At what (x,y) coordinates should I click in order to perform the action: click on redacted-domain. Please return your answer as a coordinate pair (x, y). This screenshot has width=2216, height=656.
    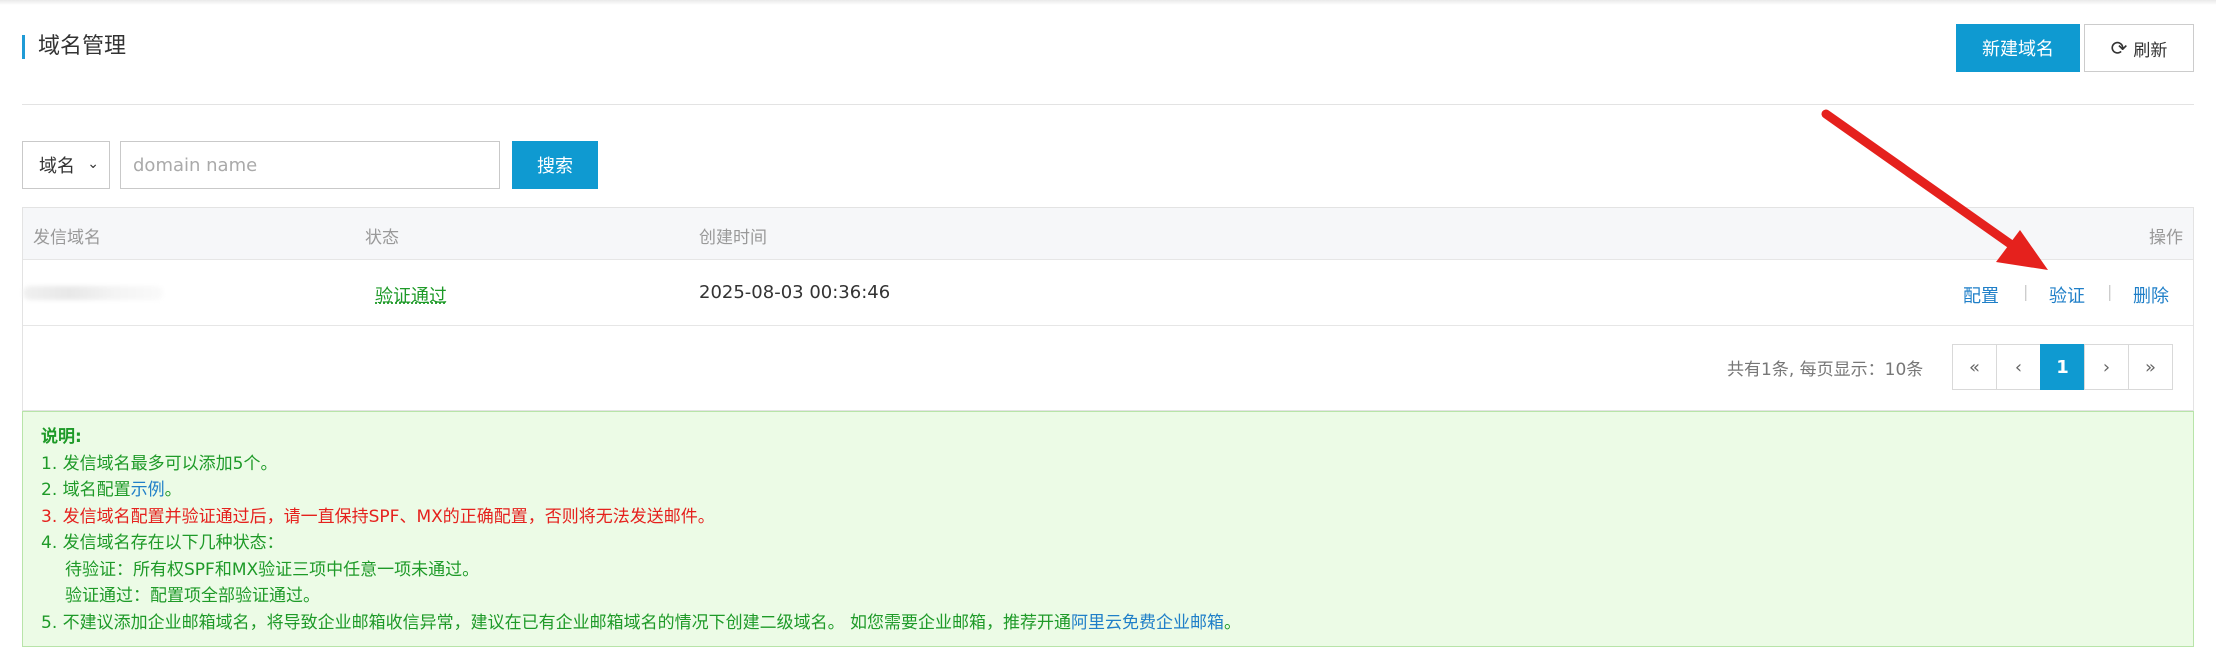
    Looking at the image, I should click on (93, 293).